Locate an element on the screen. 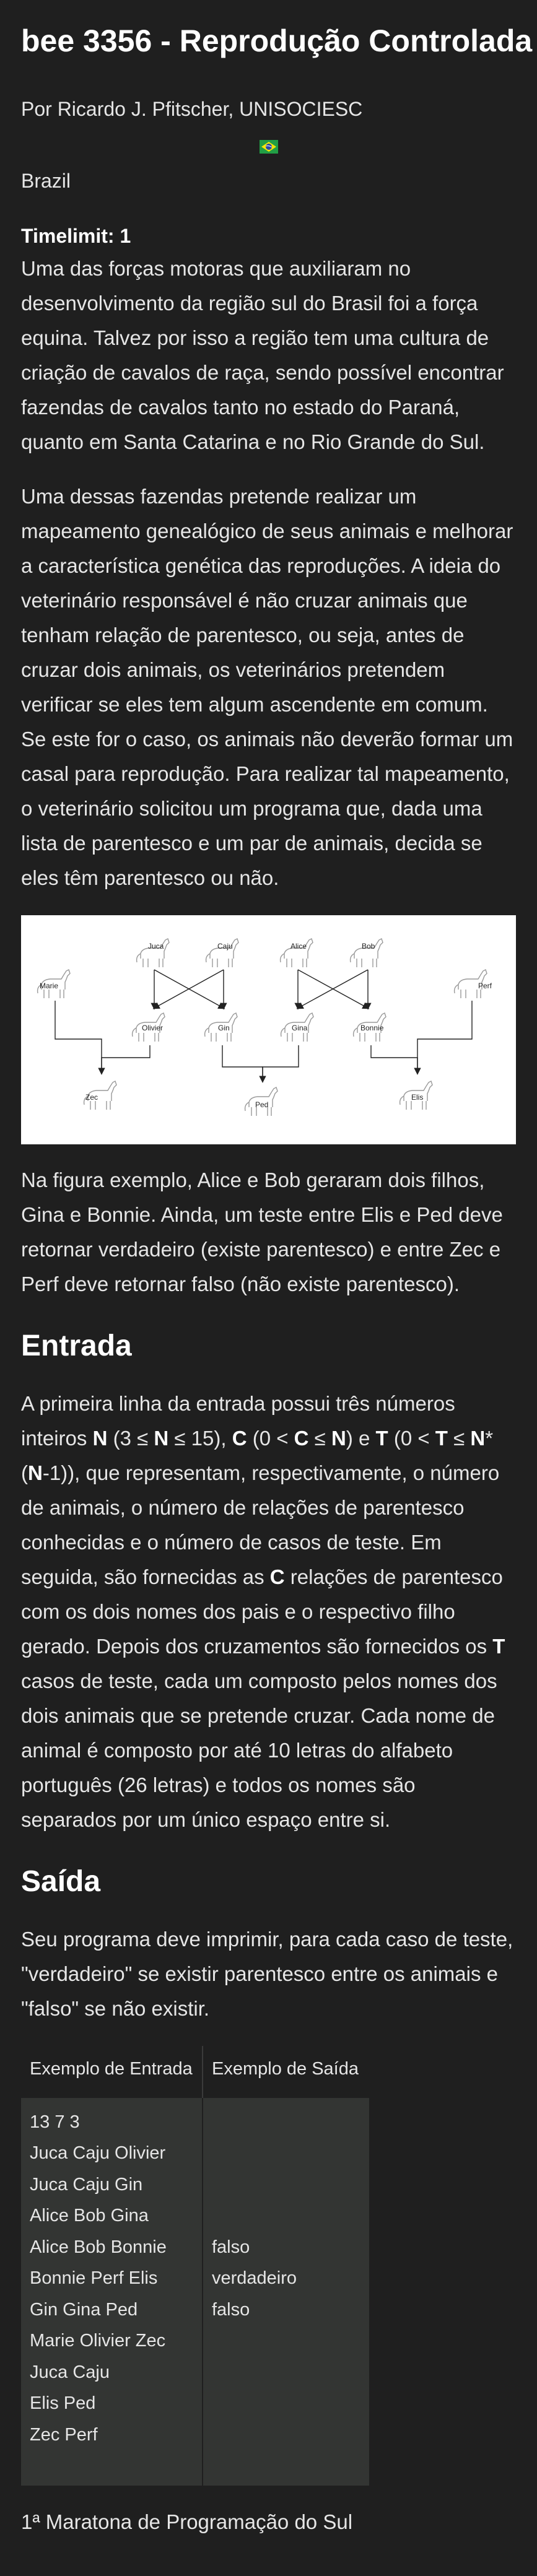 This screenshot has height=2576, width=537. author-line: Por Ricardo J. Pfitscher, UNISOCIESC is located at coordinates (192, 109).